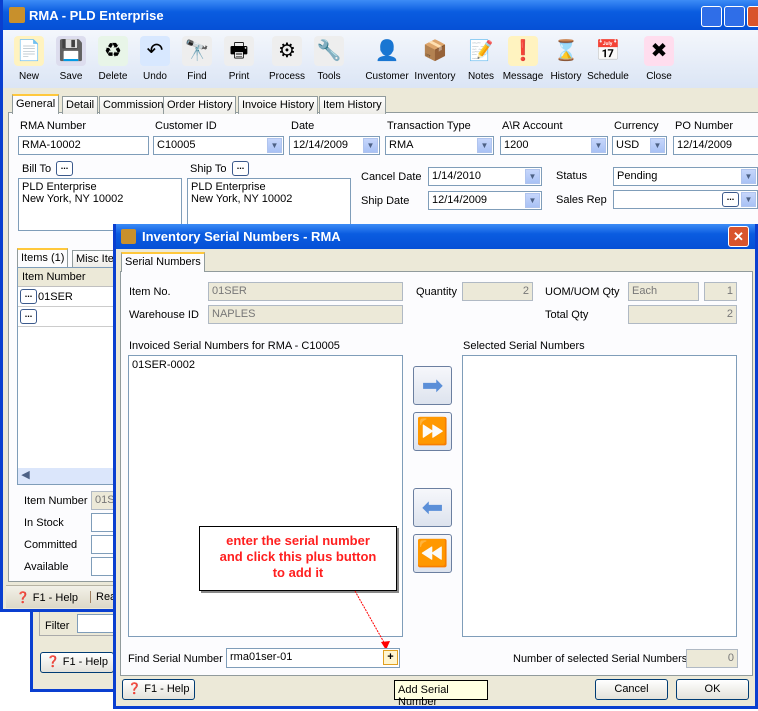  What do you see at coordinates (158, 689) in the screenshot?
I see `dialog-help-button: ❓ F1 - Help` at bounding box center [158, 689].